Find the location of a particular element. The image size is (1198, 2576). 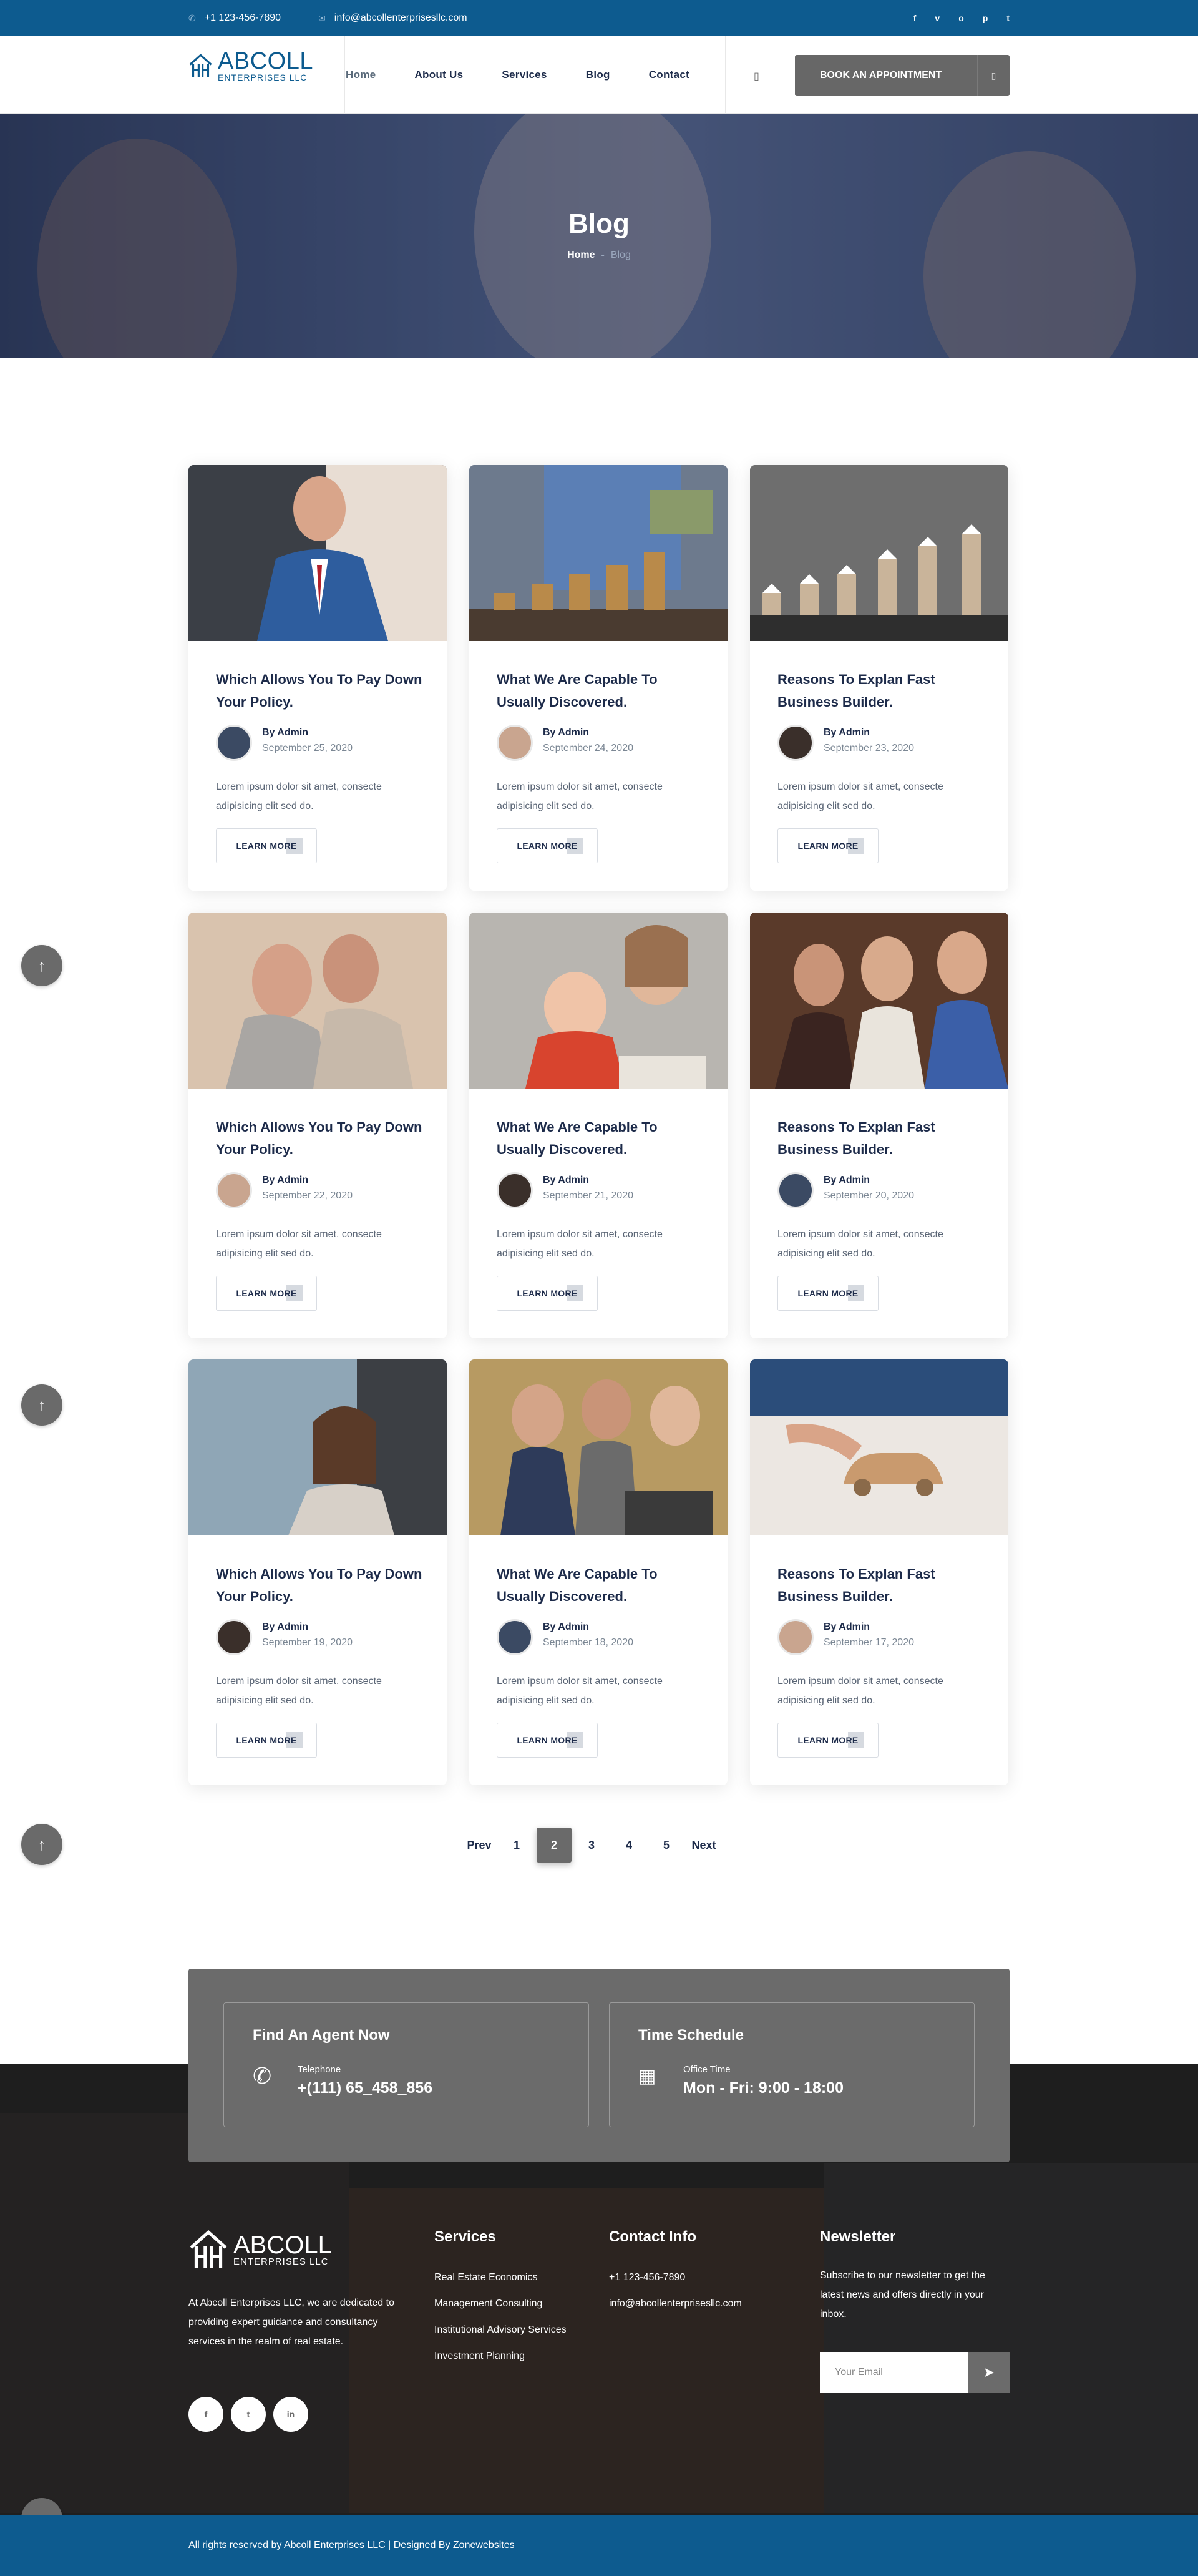

footer-service-link: Investment Planning is located at coordinates (500, 2356).